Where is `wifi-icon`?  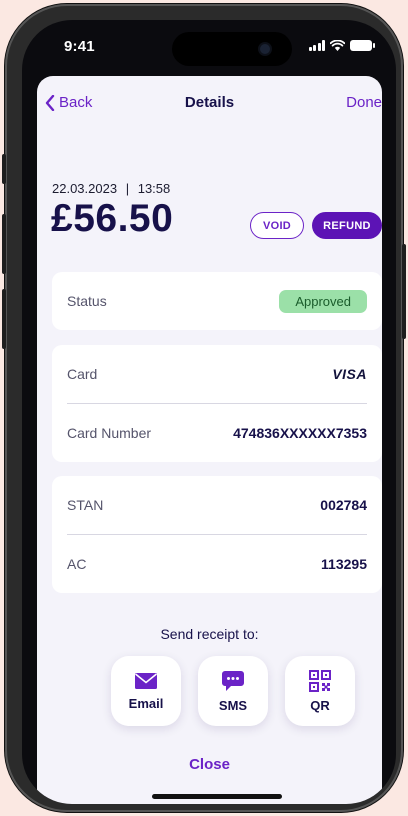
wifi-icon is located at coordinates (337, 45).